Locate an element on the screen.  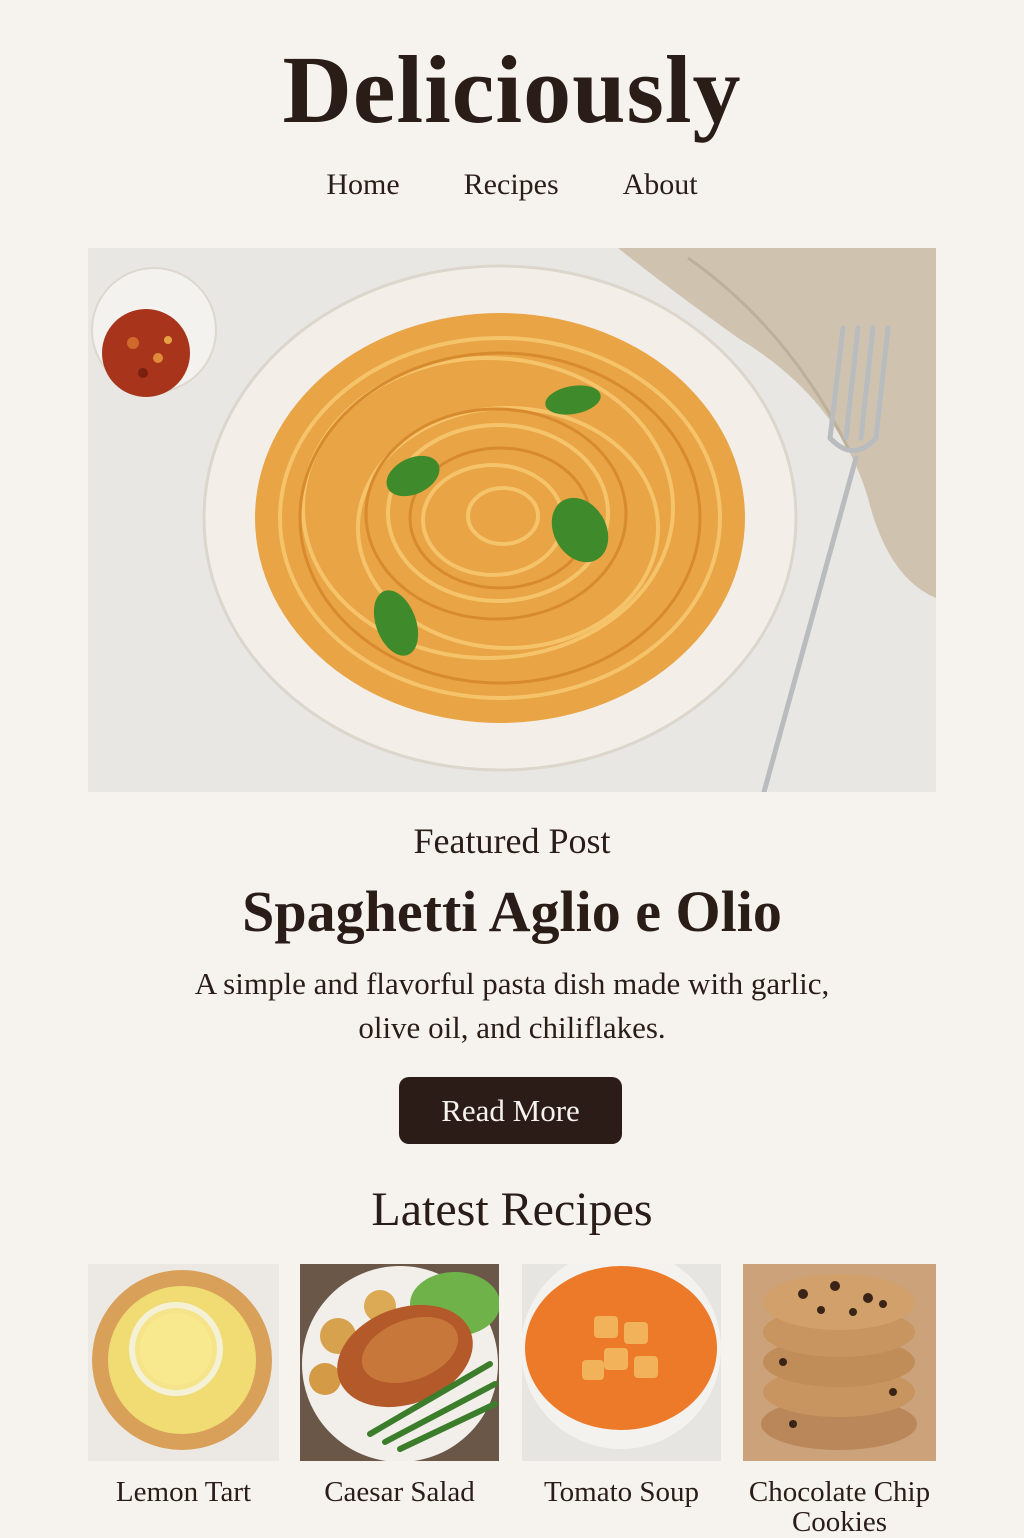
recipe-title: Caesar Salad is located at coordinates (399, 1492).